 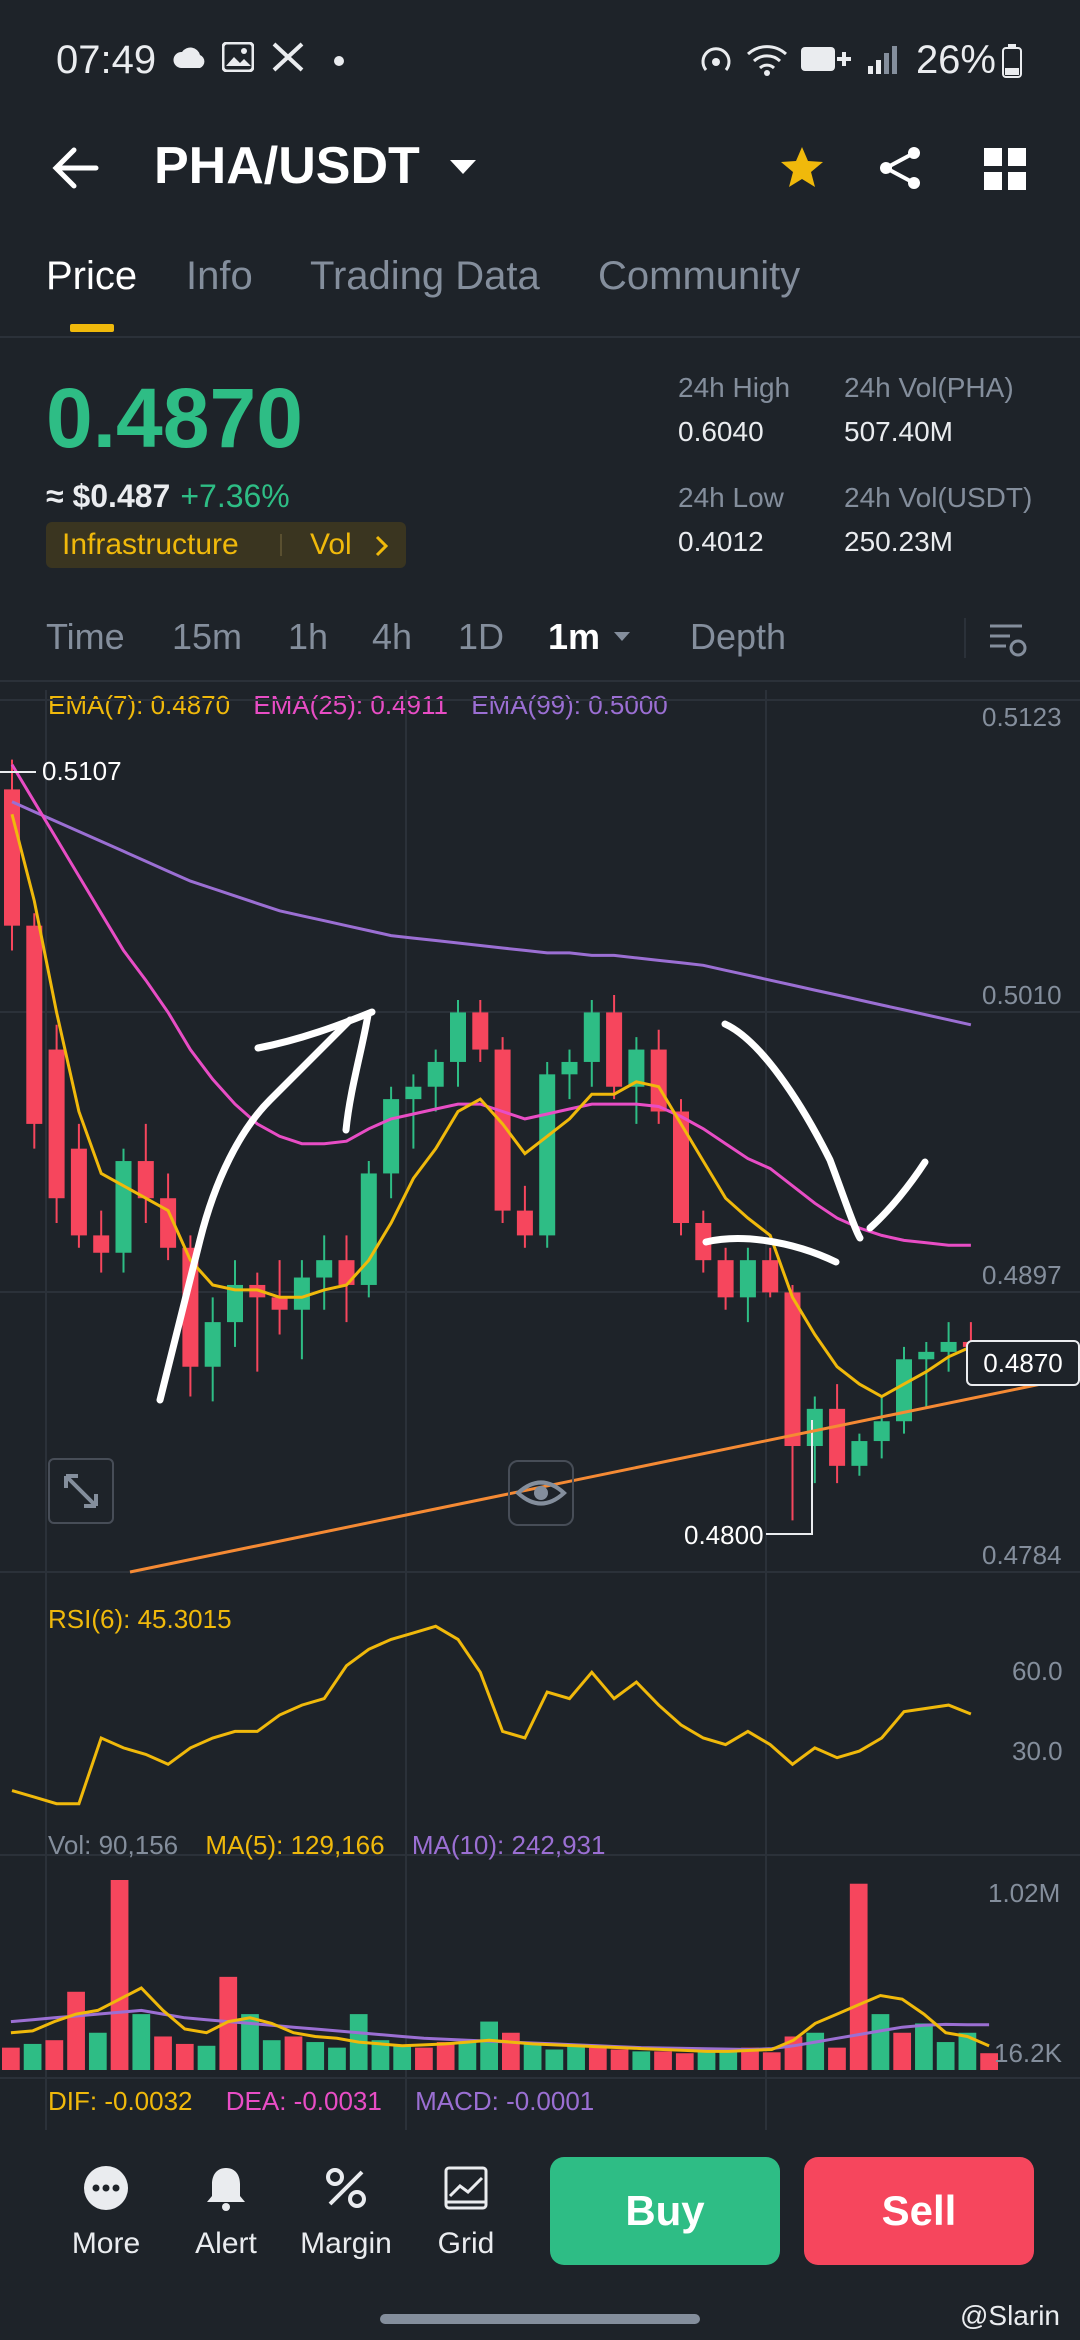 What do you see at coordinates (174, 418) in the screenshot?
I see `last-price: 0.4870` at bounding box center [174, 418].